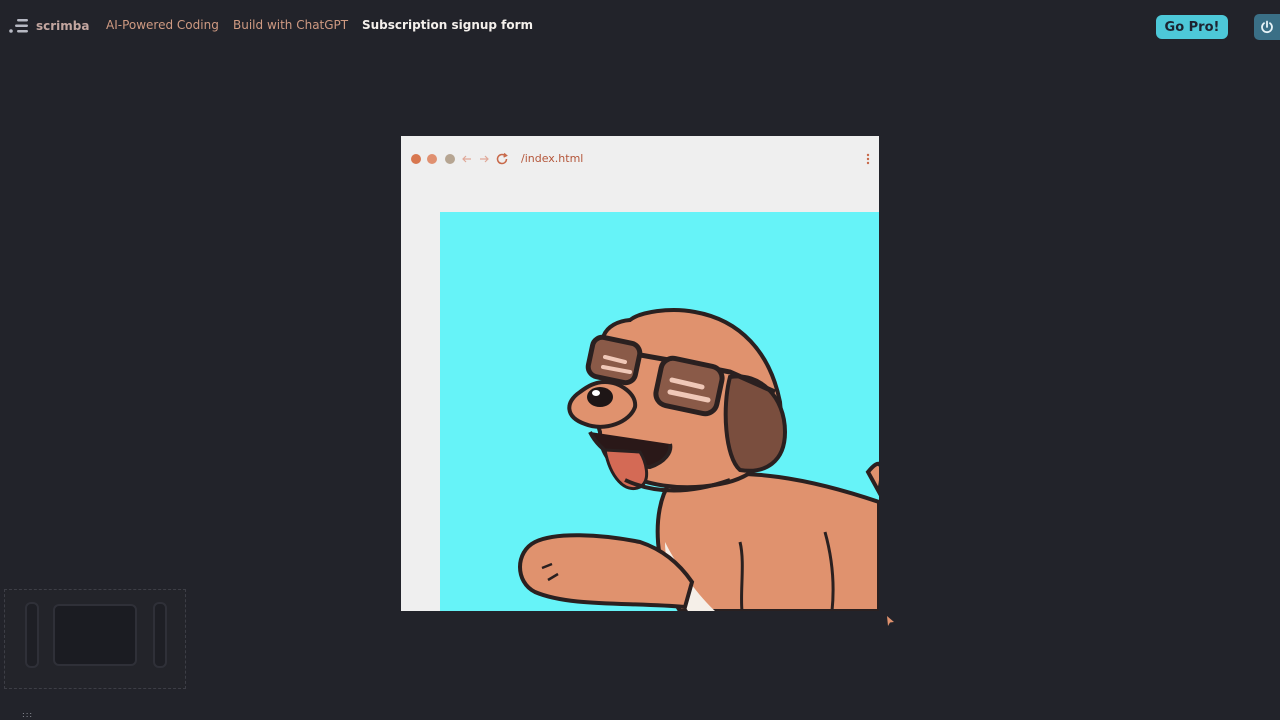  What do you see at coordinates (450, 159) in the screenshot?
I see `window-maximize-dot` at bounding box center [450, 159].